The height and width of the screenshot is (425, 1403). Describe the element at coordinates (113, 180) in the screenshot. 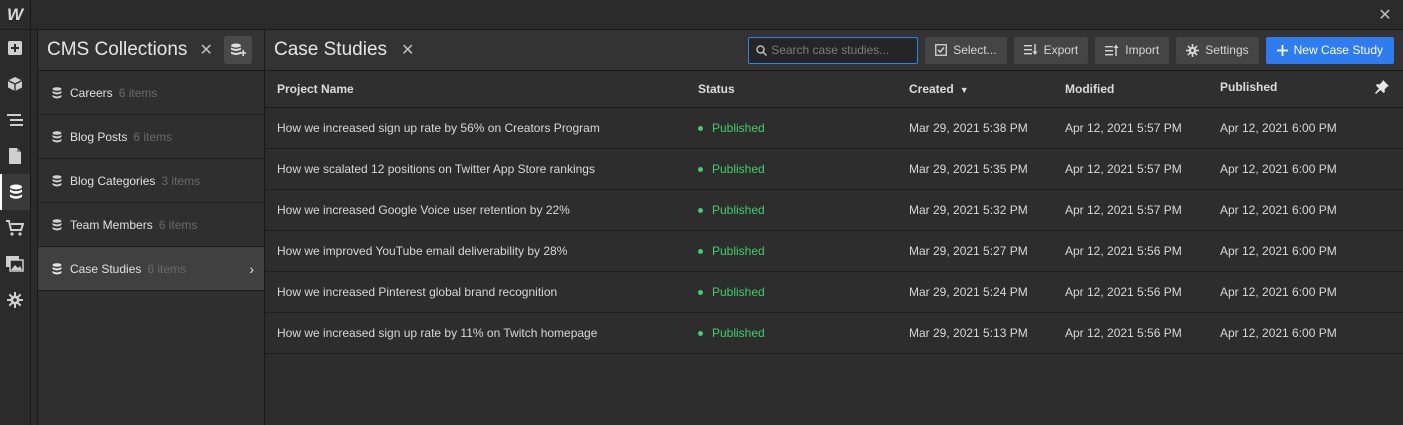

I see `collection-name: Blog Categories` at that location.